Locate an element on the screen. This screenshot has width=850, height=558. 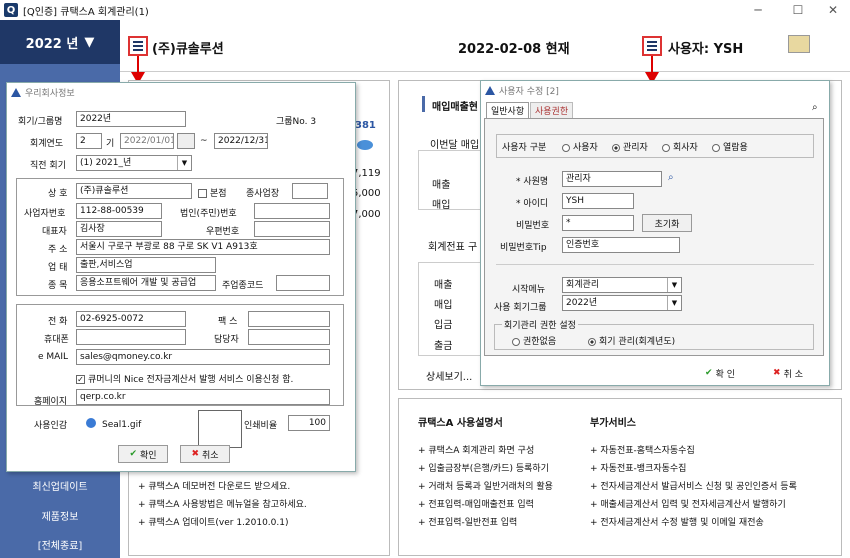
calendar-icon is located at coordinates (186, 141).